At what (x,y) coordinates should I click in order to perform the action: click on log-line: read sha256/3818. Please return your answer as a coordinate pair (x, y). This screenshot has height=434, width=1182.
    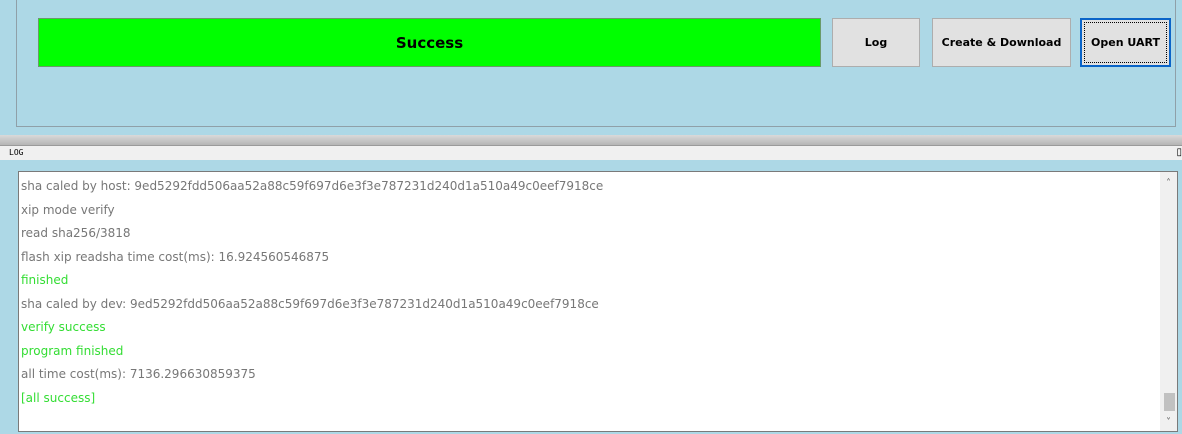
    Looking at the image, I should click on (76, 233).